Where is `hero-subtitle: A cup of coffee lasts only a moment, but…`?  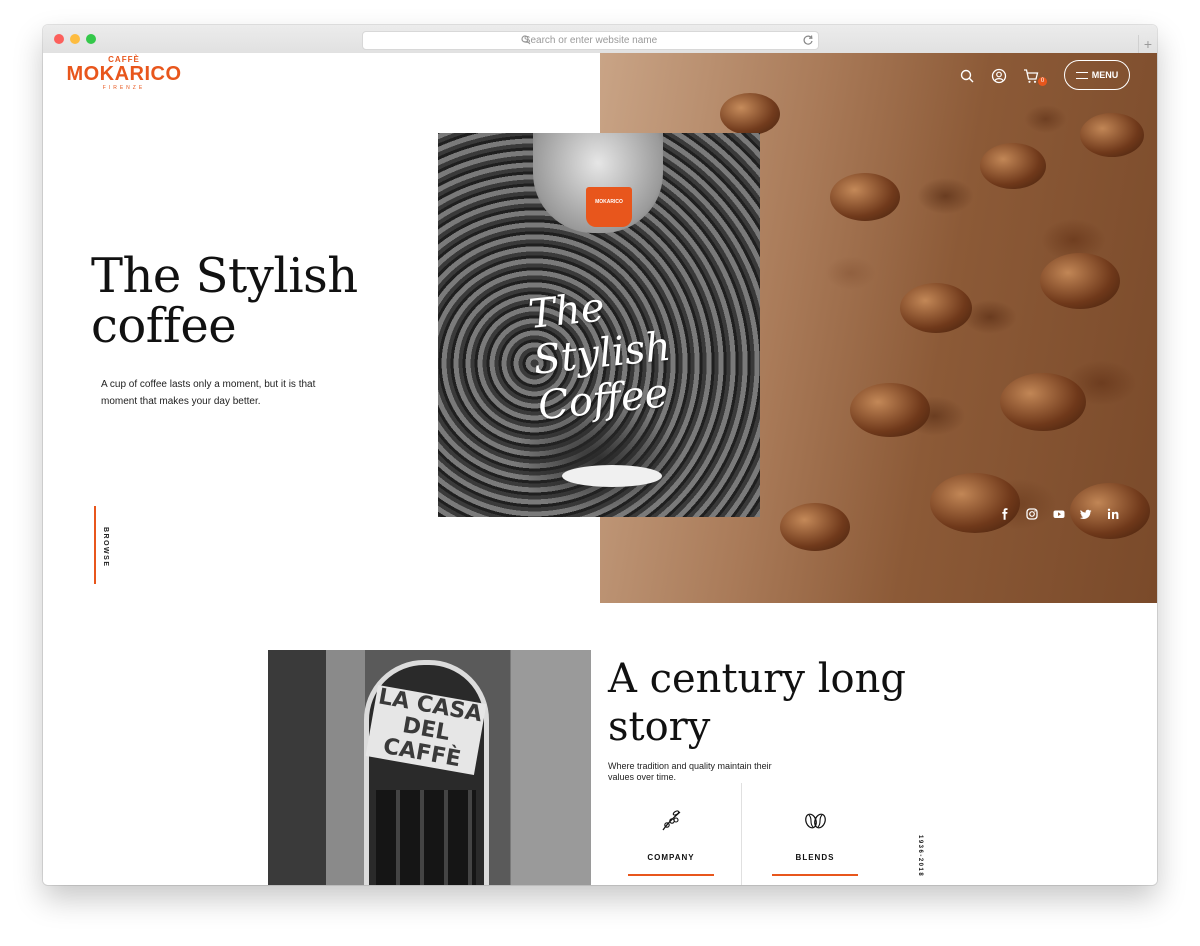
hero-subtitle: A cup of coffee lasts only a moment, but… is located at coordinates (208, 393).